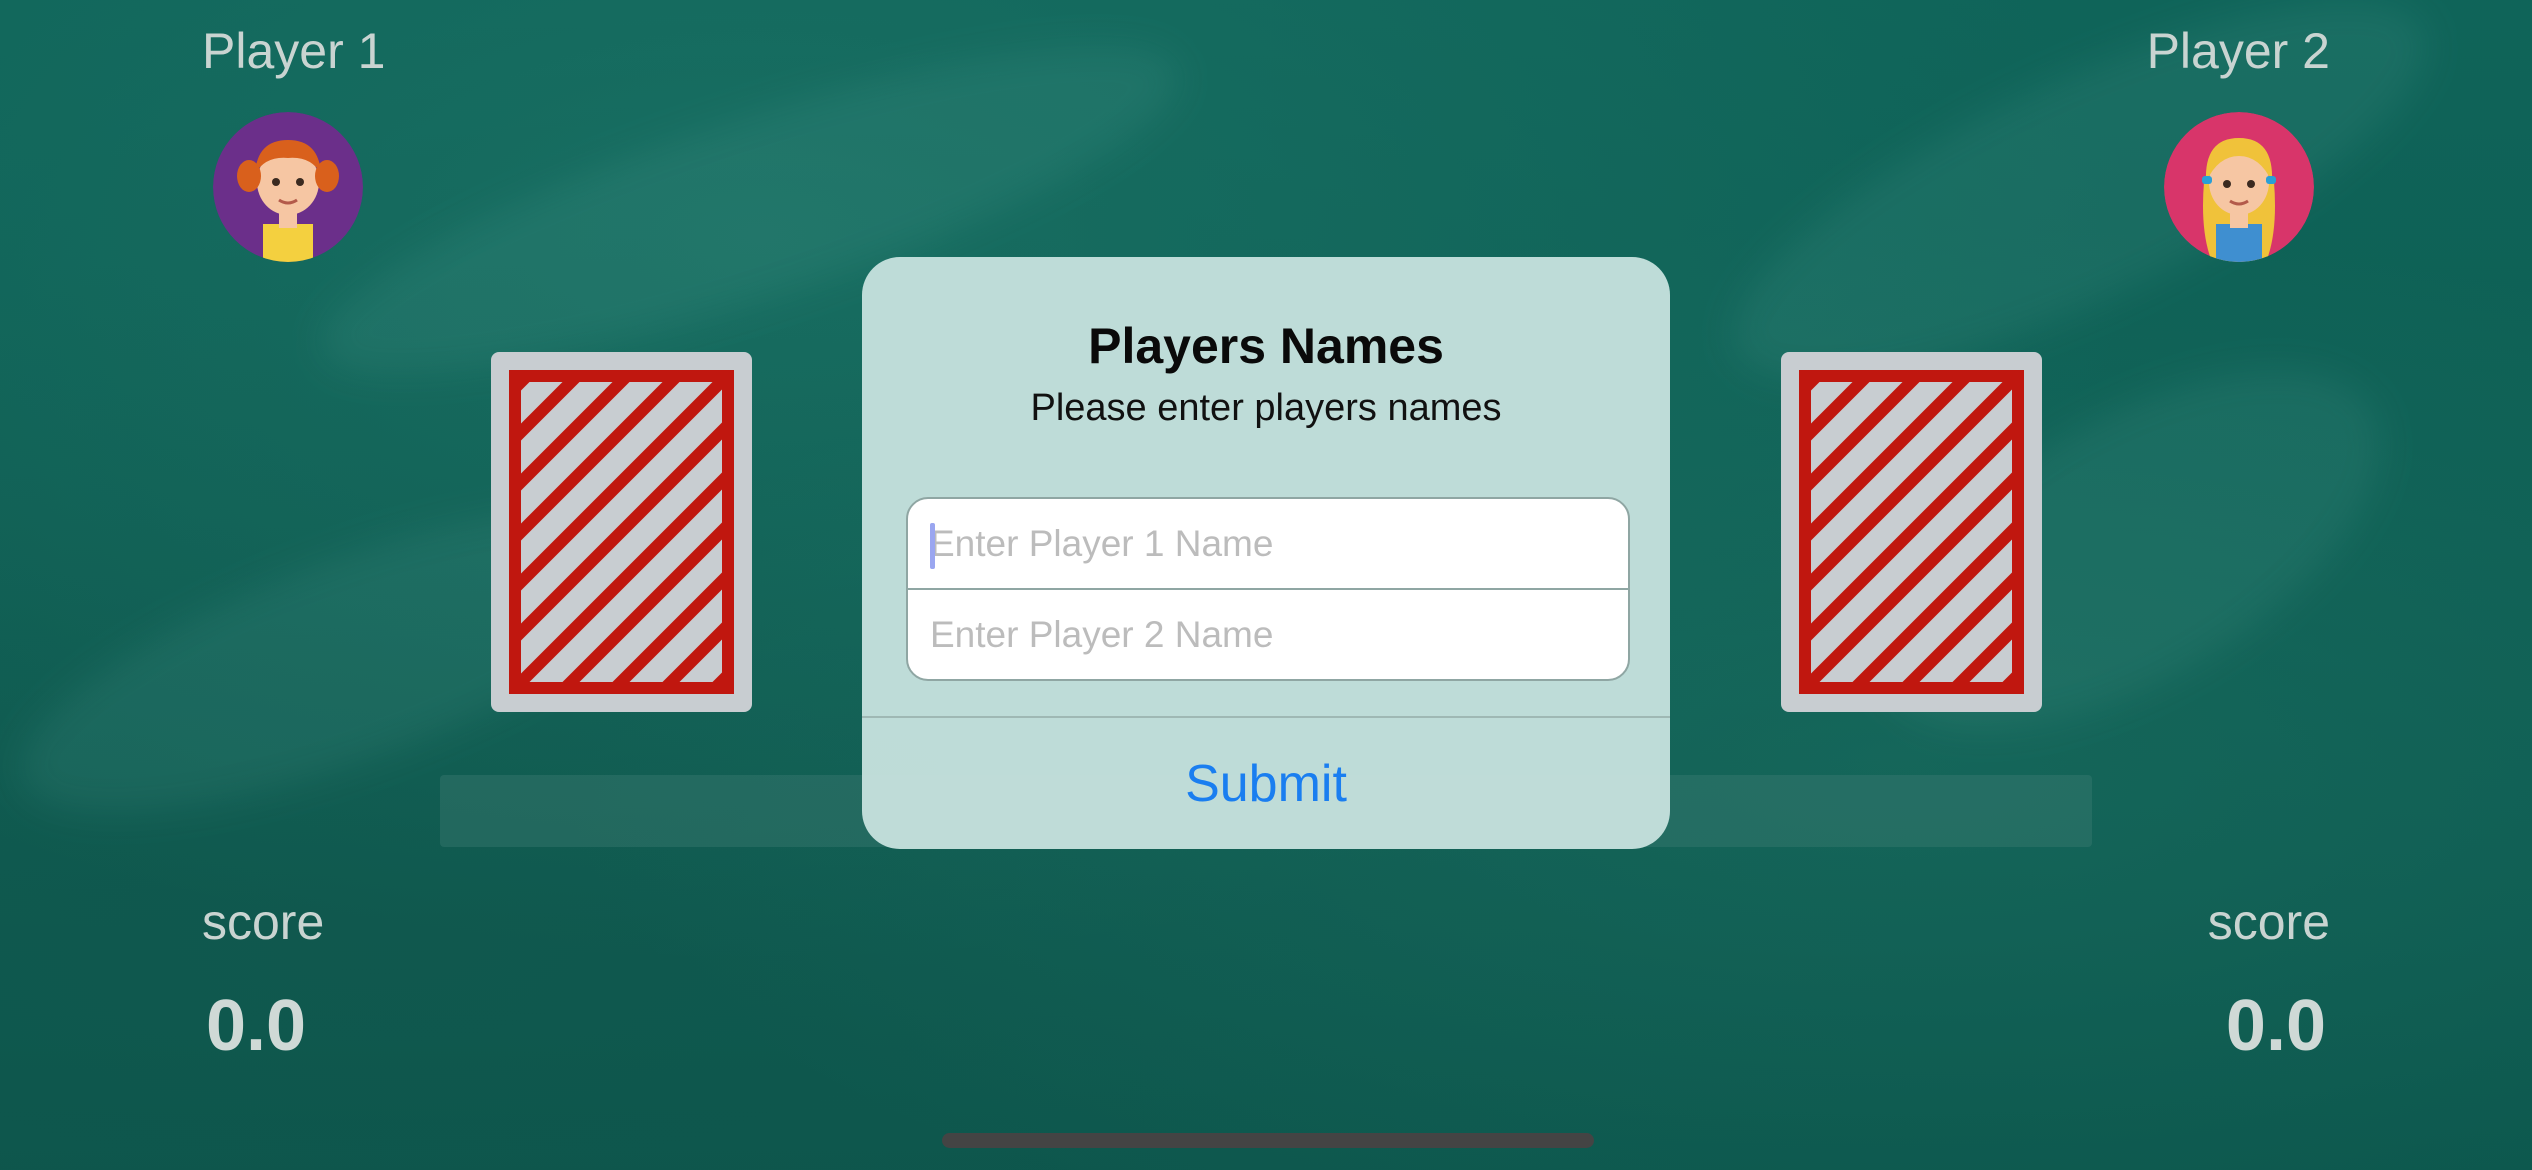 The image size is (2532, 1170). Describe the element at coordinates (1266, 783) in the screenshot. I see `submit-button: Submit` at that location.